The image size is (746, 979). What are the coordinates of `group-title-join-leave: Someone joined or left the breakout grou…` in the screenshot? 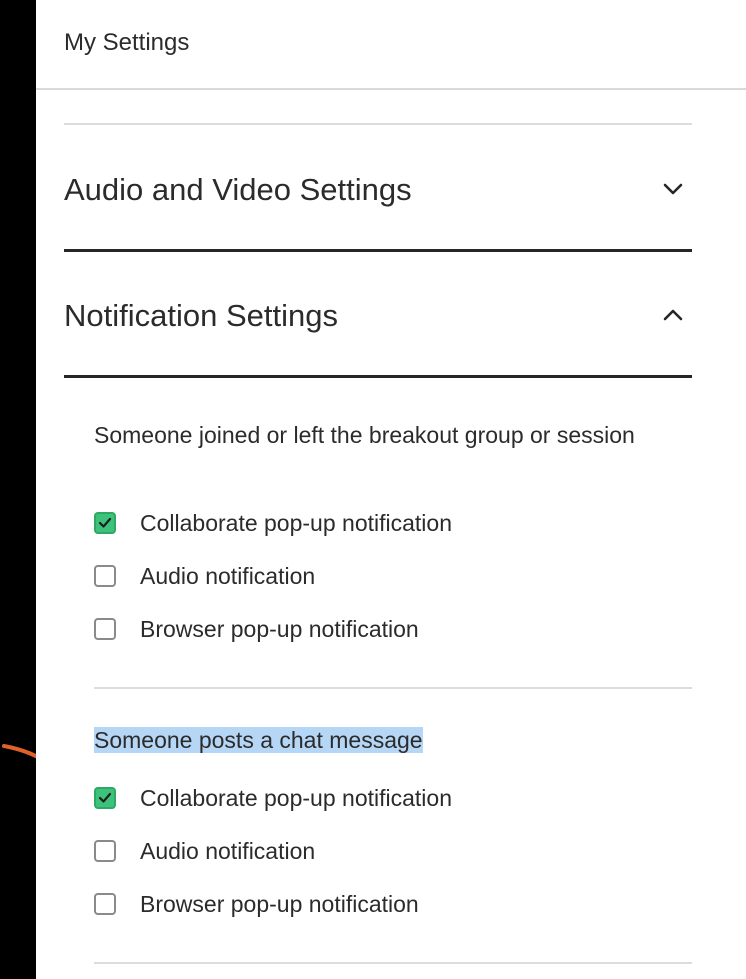 It's located at (364, 435).